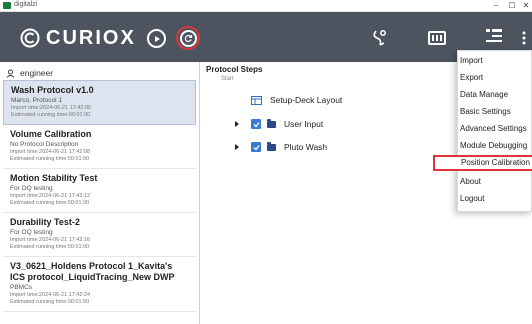  I want to click on play-button, so click(156, 38).